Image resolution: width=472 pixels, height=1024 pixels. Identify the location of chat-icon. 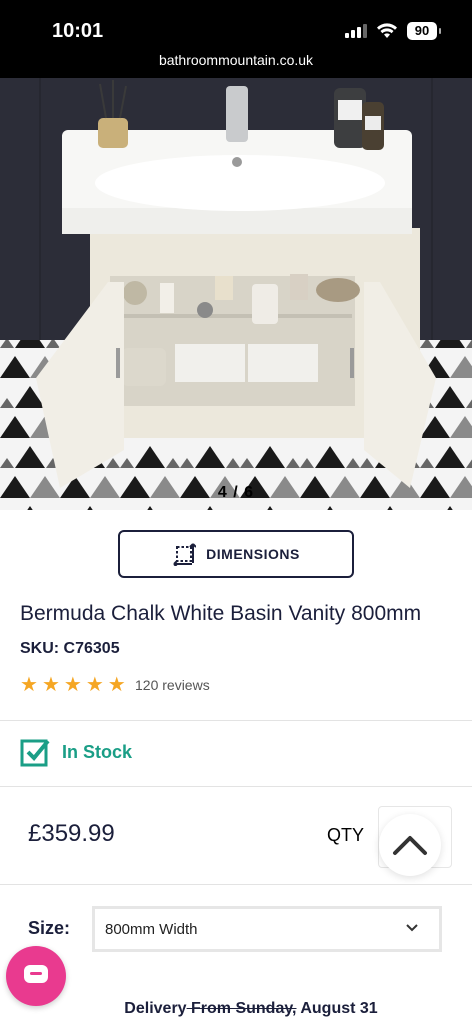
(36, 974).